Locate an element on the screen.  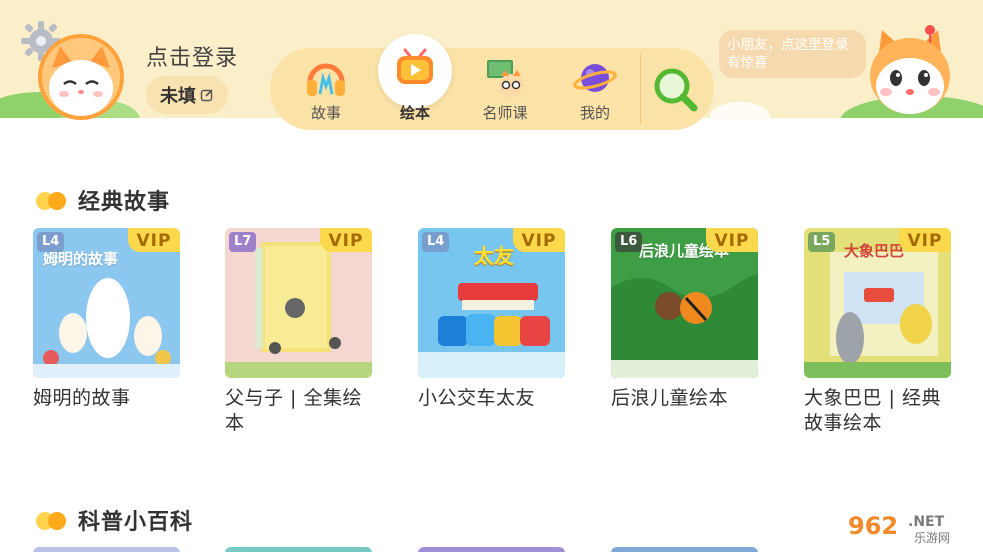
book-card-father-son: L7 VIP 父与子 | 全集绘本 is located at coordinates (298, 332).